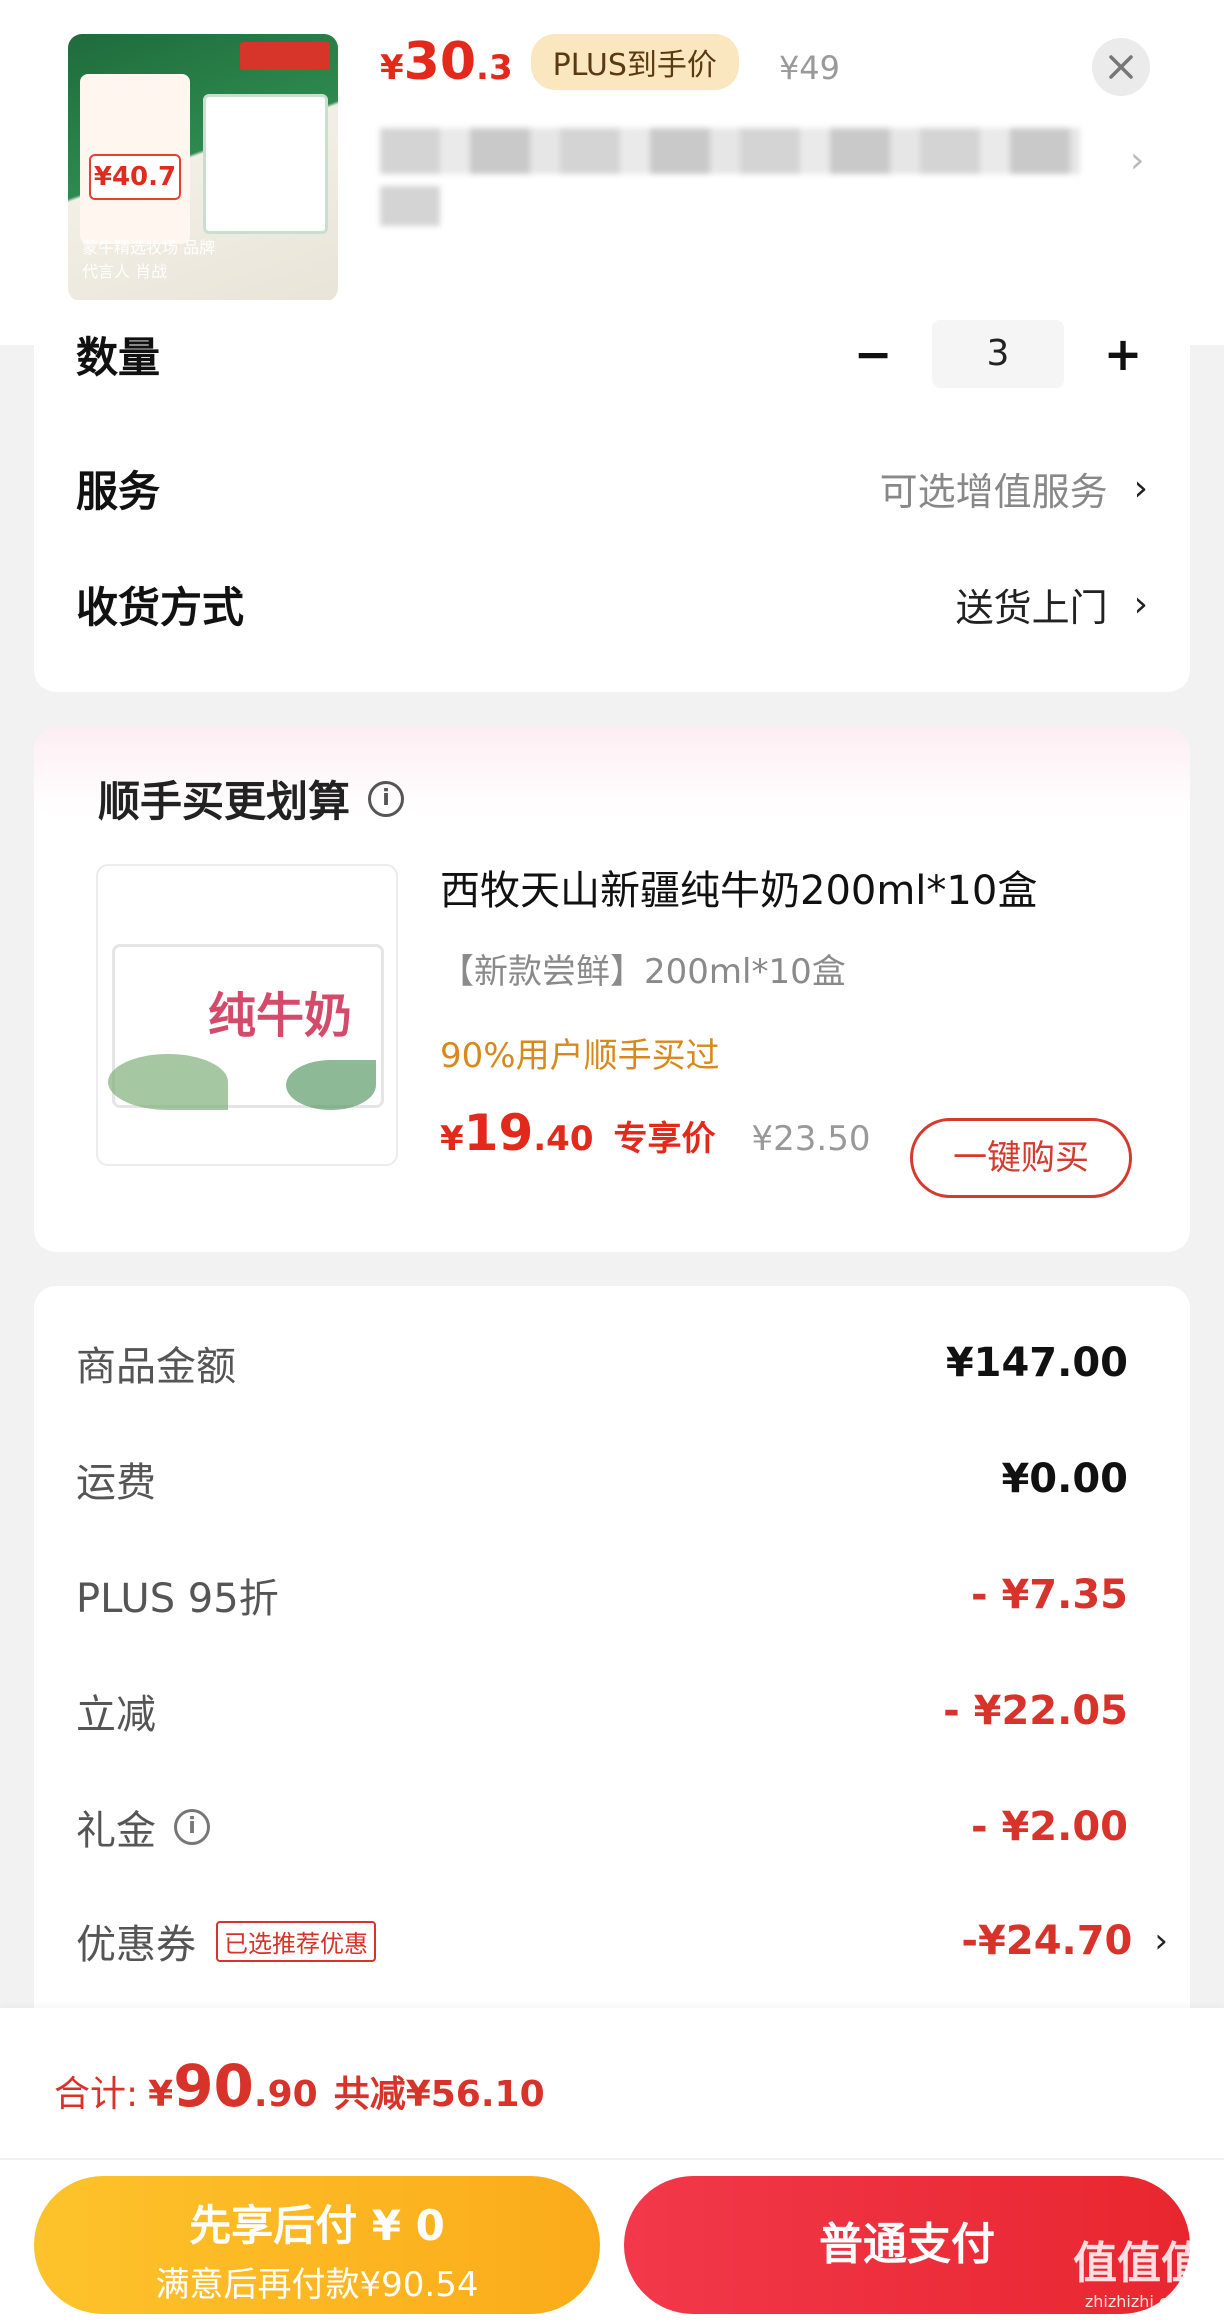 This screenshot has width=1224, height=2324. What do you see at coordinates (280, 1016) in the screenshot?
I see `pack-logo-text: 纯牛奶` at bounding box center [280, 1016].